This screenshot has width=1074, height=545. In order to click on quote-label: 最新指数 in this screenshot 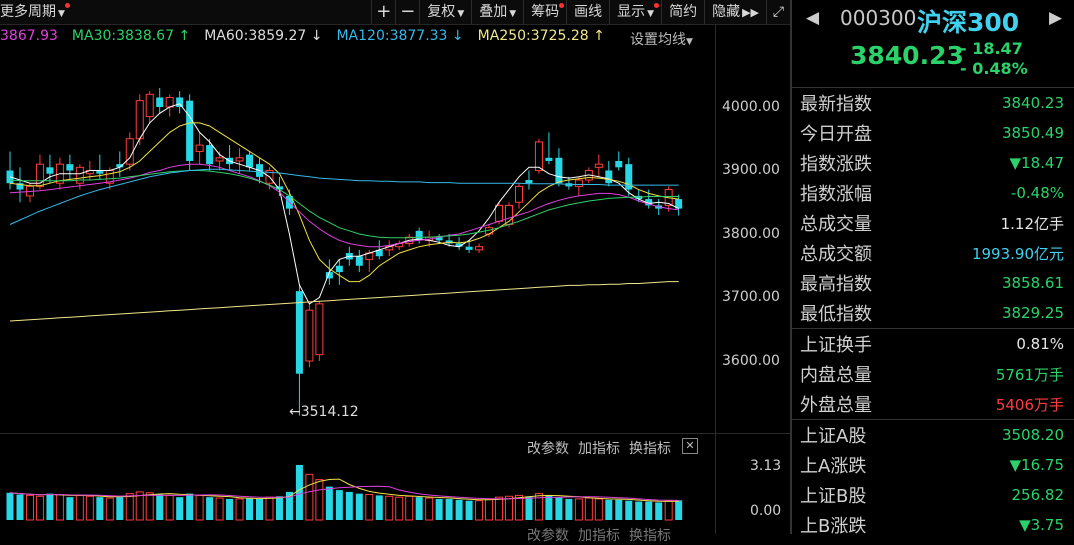, I will do `click(836, 104)`.